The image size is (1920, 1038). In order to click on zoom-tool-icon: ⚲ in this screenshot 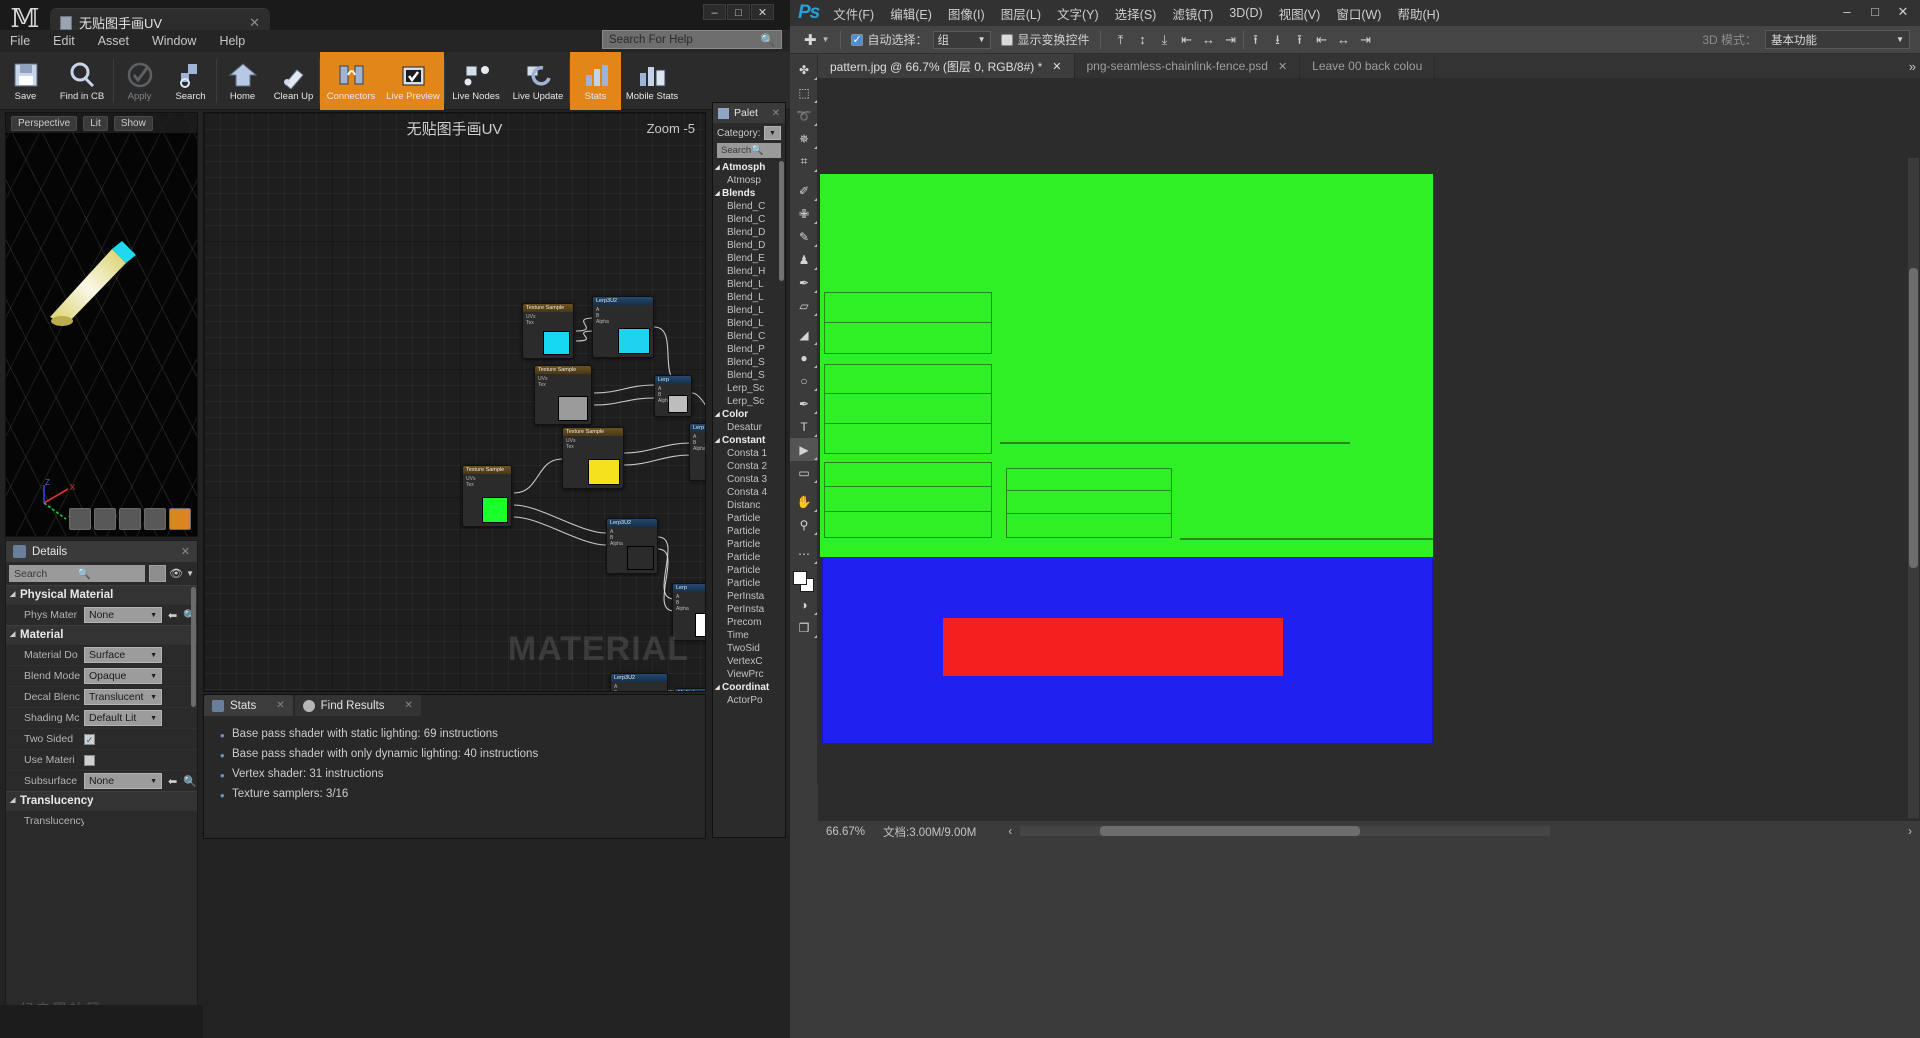, I will do `click(804, 524)`.